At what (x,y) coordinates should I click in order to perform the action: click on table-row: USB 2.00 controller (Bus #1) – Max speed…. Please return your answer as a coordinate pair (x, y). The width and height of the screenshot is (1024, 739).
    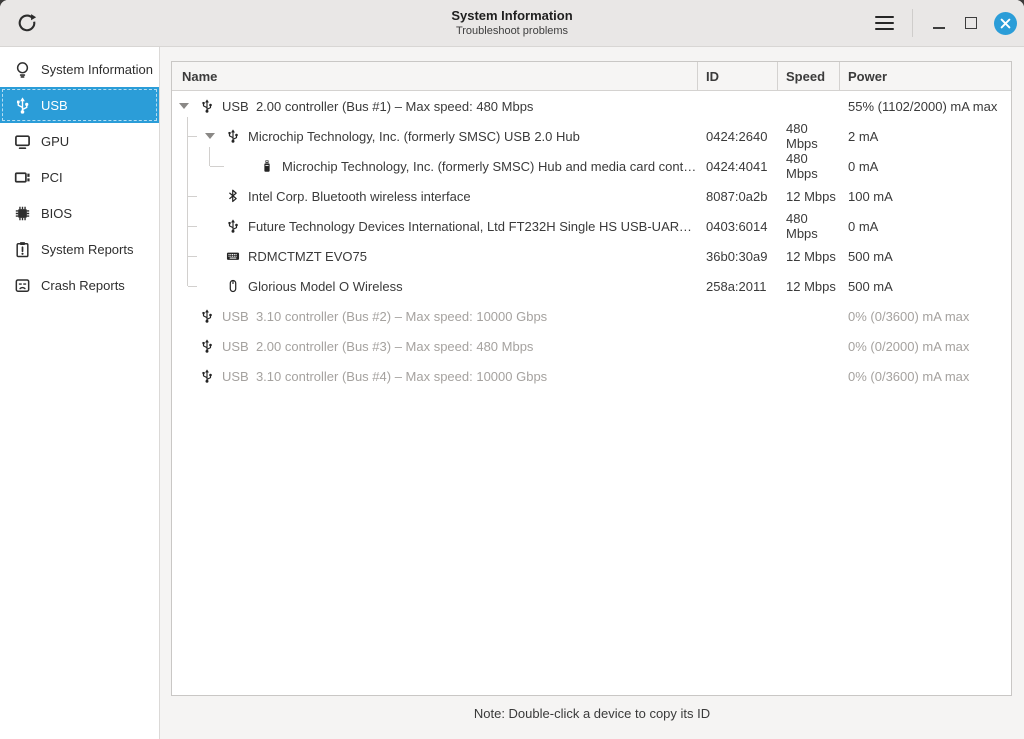
    Looking at the image, I should click on (591, 106).